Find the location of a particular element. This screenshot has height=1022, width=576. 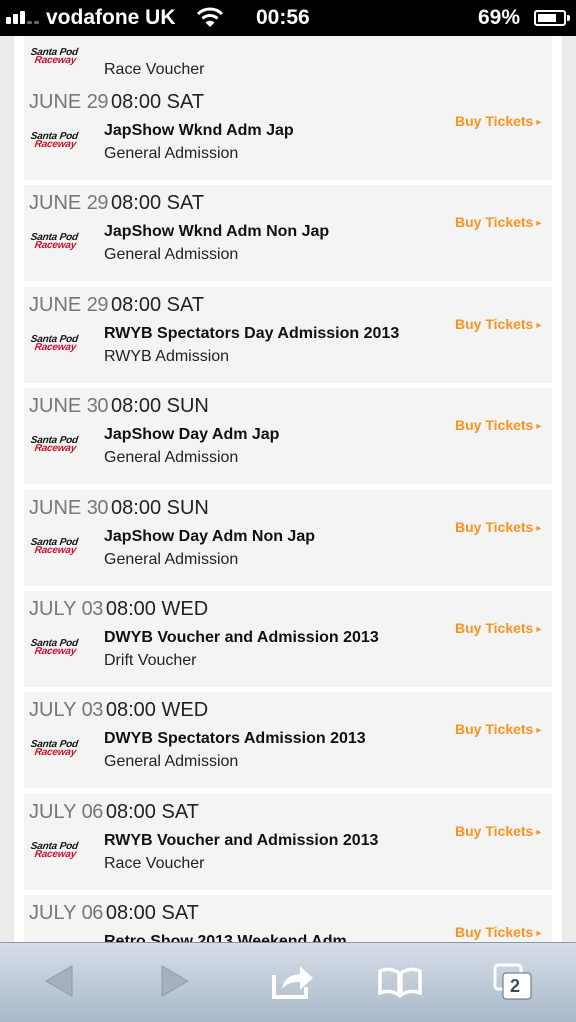

event-subtitle: RWYB Admission is located at coordinates (167, 356).